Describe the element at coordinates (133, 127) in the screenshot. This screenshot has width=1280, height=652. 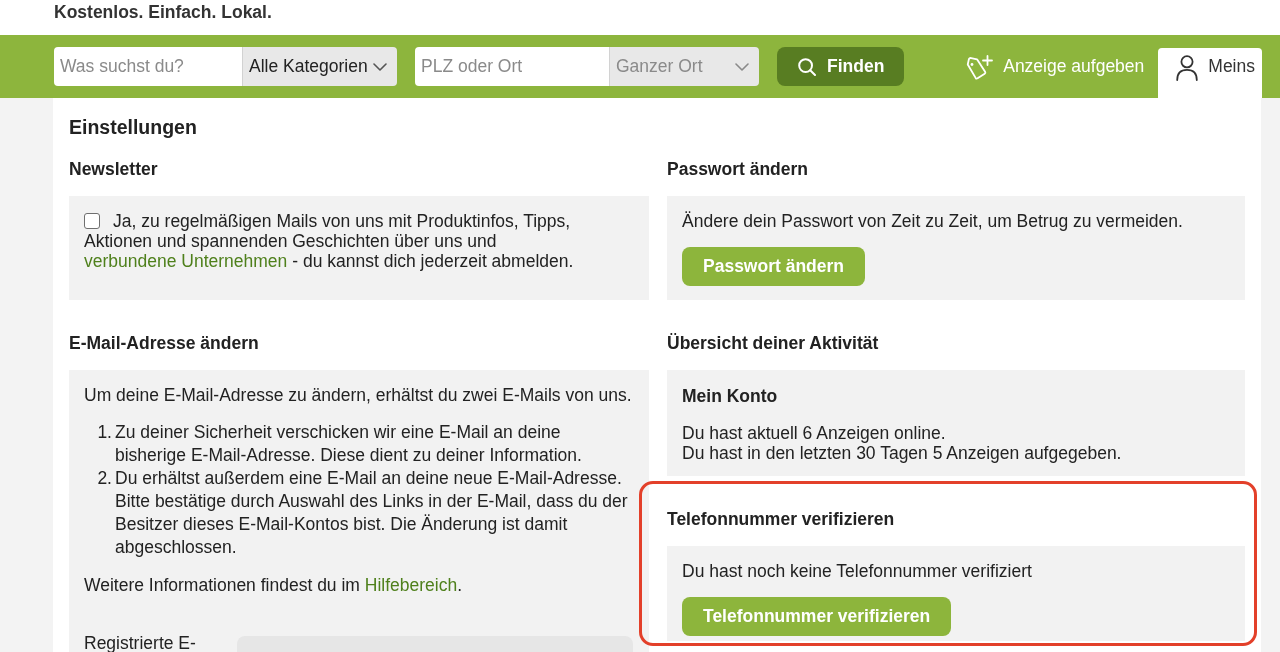
I see `page-title: Einstellungen` at that location.